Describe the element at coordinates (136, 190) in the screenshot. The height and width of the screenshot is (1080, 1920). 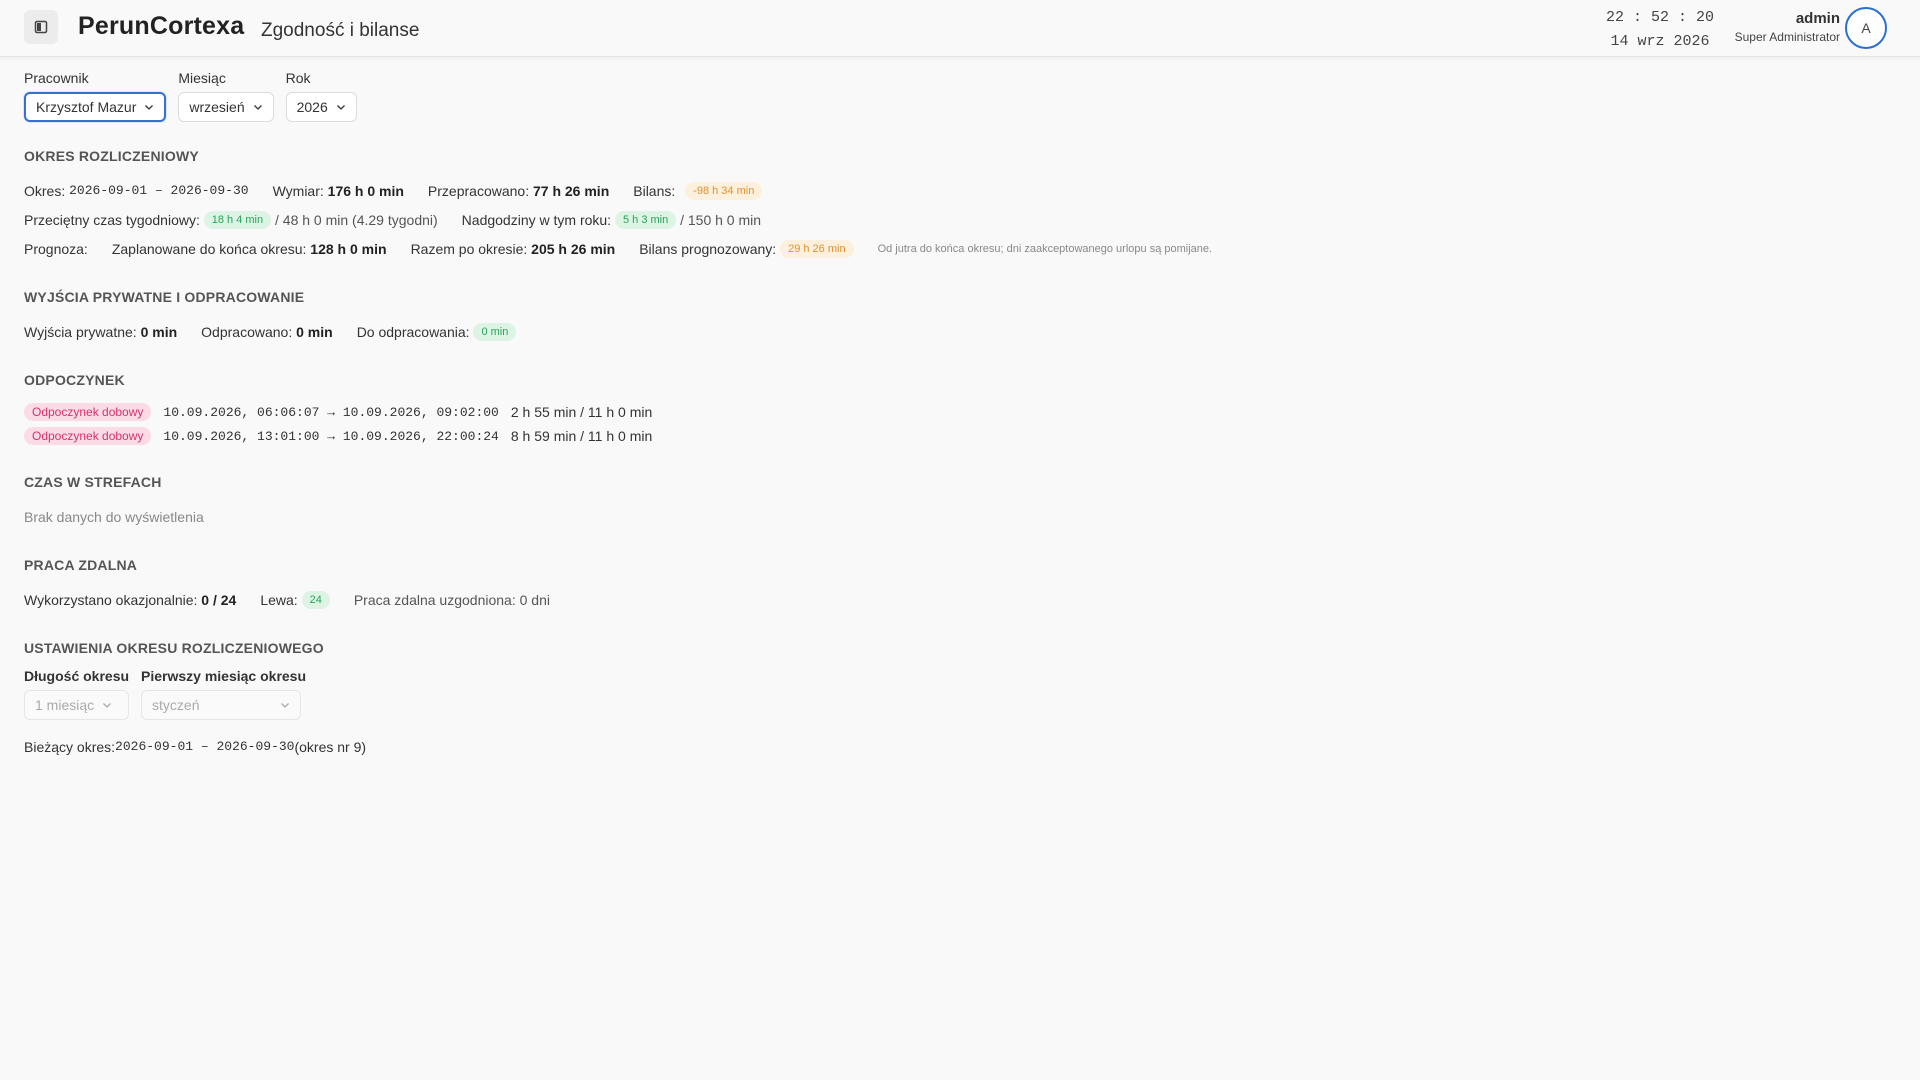
I see `period-range: Okres: 2026-09-01 – 2026-09-30` at that location.